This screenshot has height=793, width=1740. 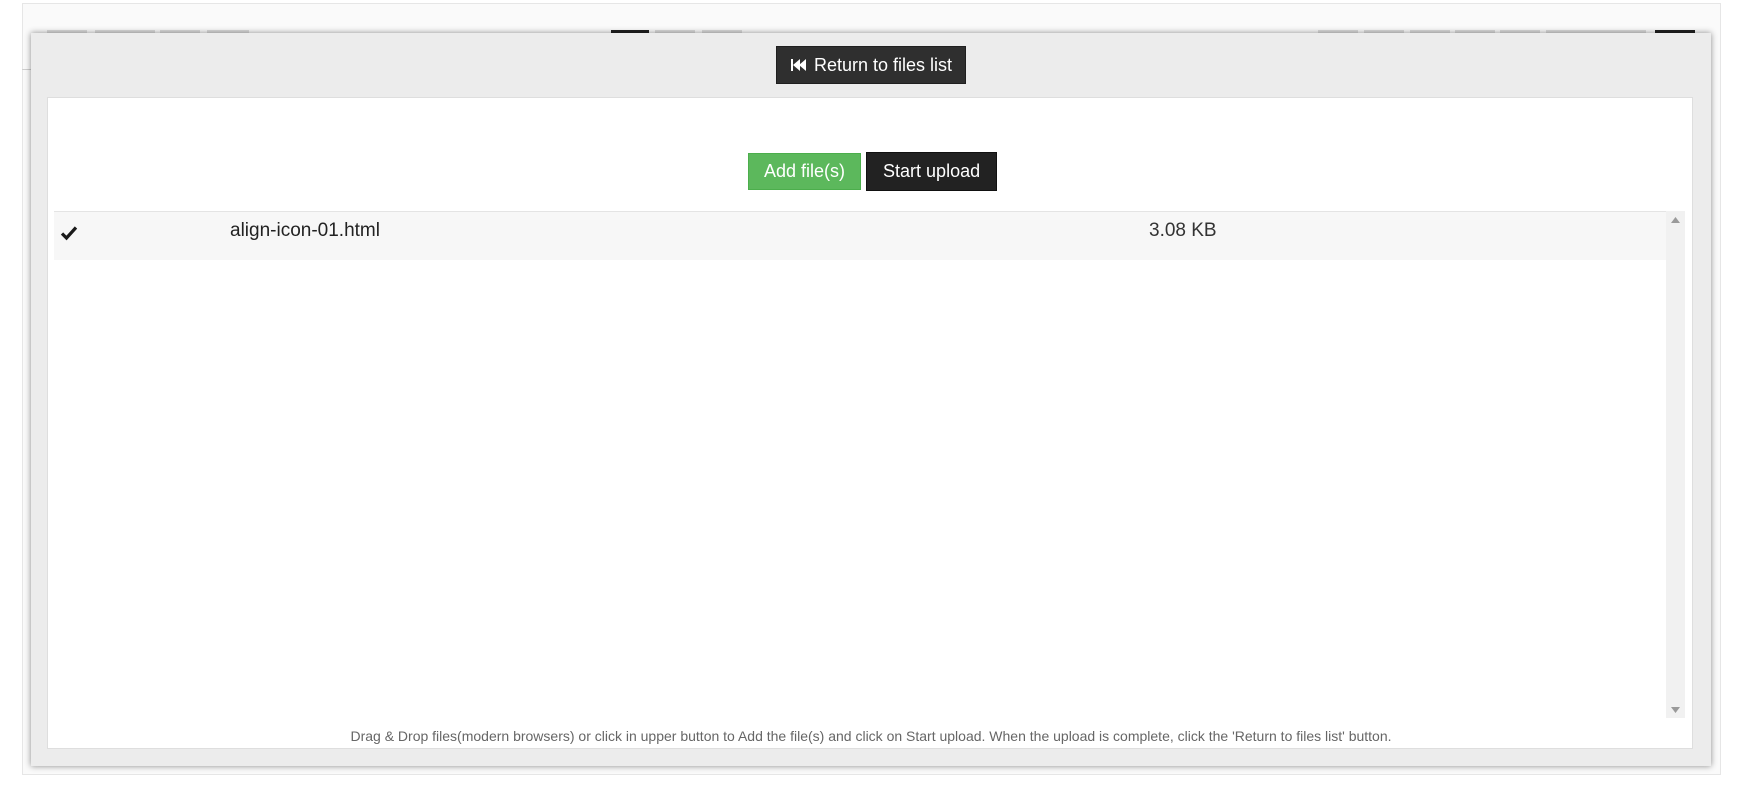 What do you see at coordinates (799, 65) in the screenshot?
I see `fast-backward-icon` at bounding box center [799, 65].